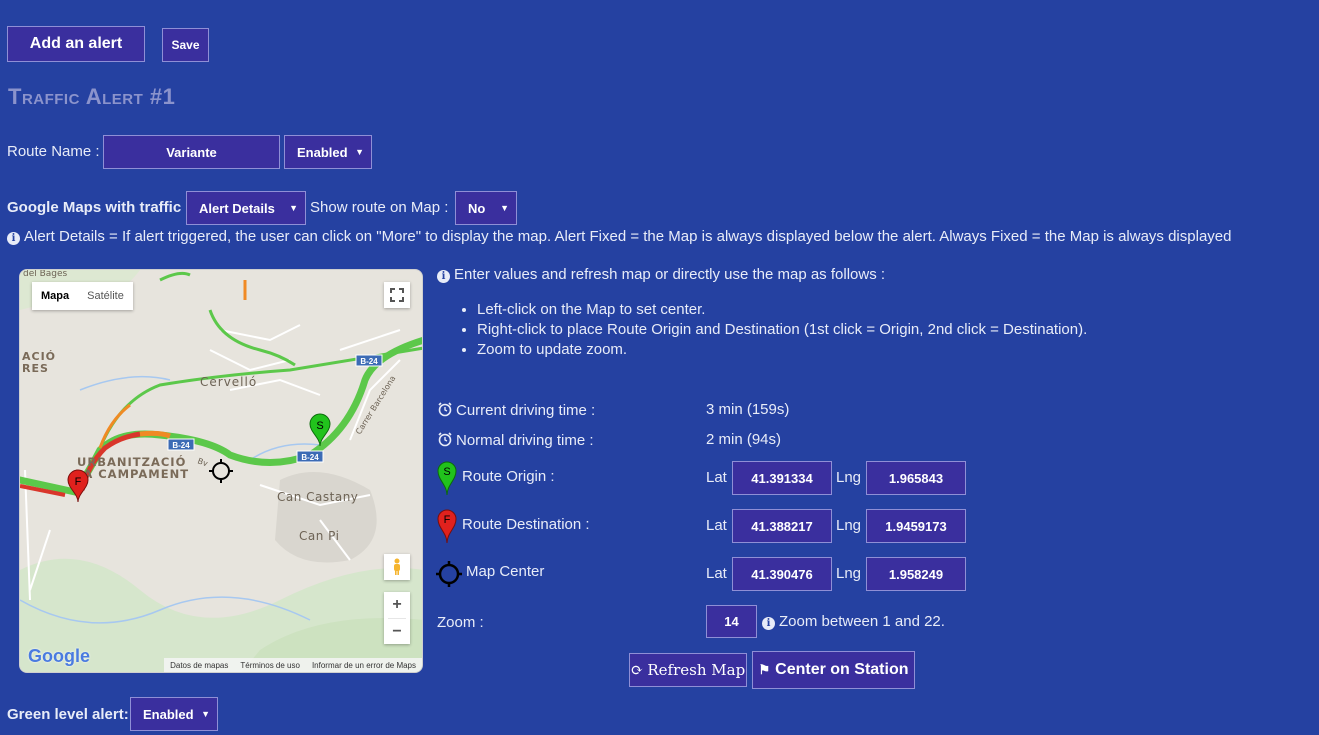 The height and width of the screenshot is (735, 1319). I want to click on place-label: Cervelló, so click(228, 382).